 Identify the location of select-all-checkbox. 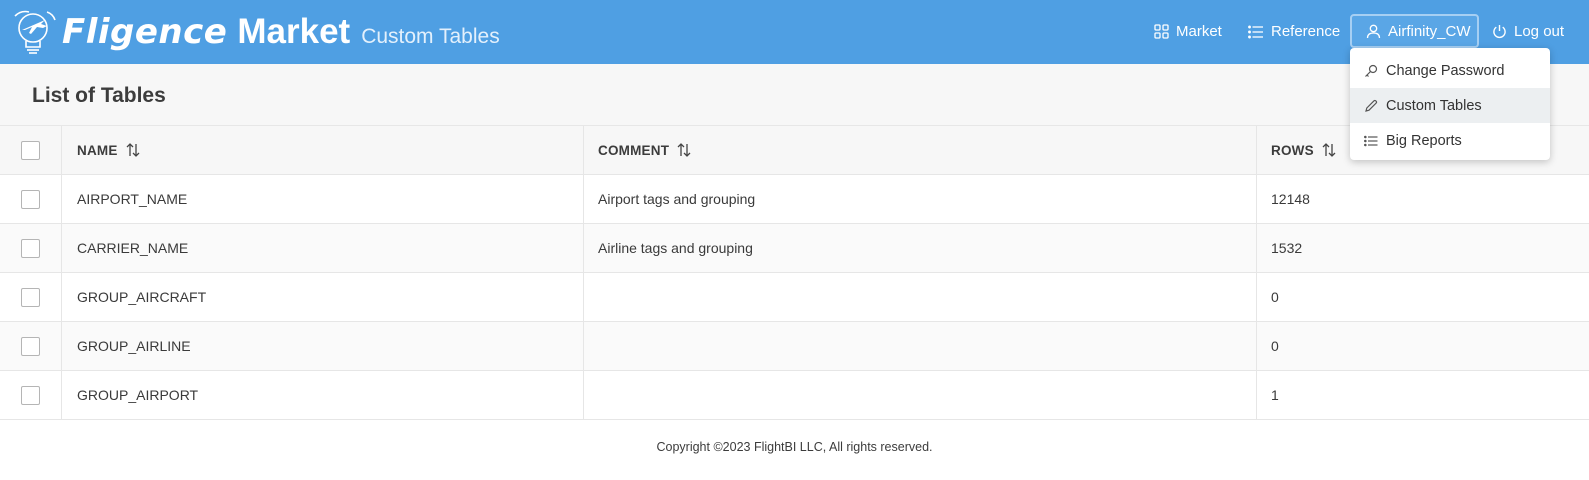
(30, 150).